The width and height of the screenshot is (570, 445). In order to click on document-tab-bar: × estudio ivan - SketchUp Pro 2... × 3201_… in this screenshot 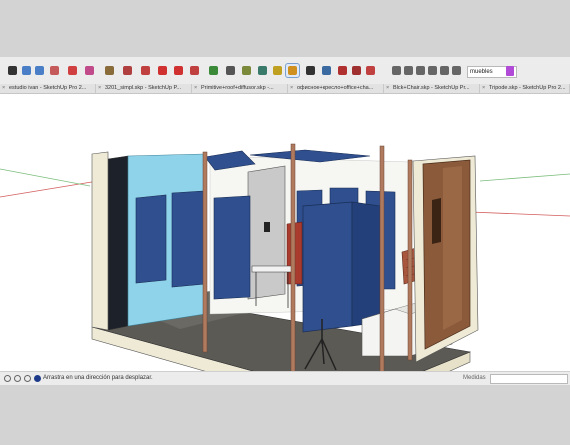, I will do `click(285, 89)`.